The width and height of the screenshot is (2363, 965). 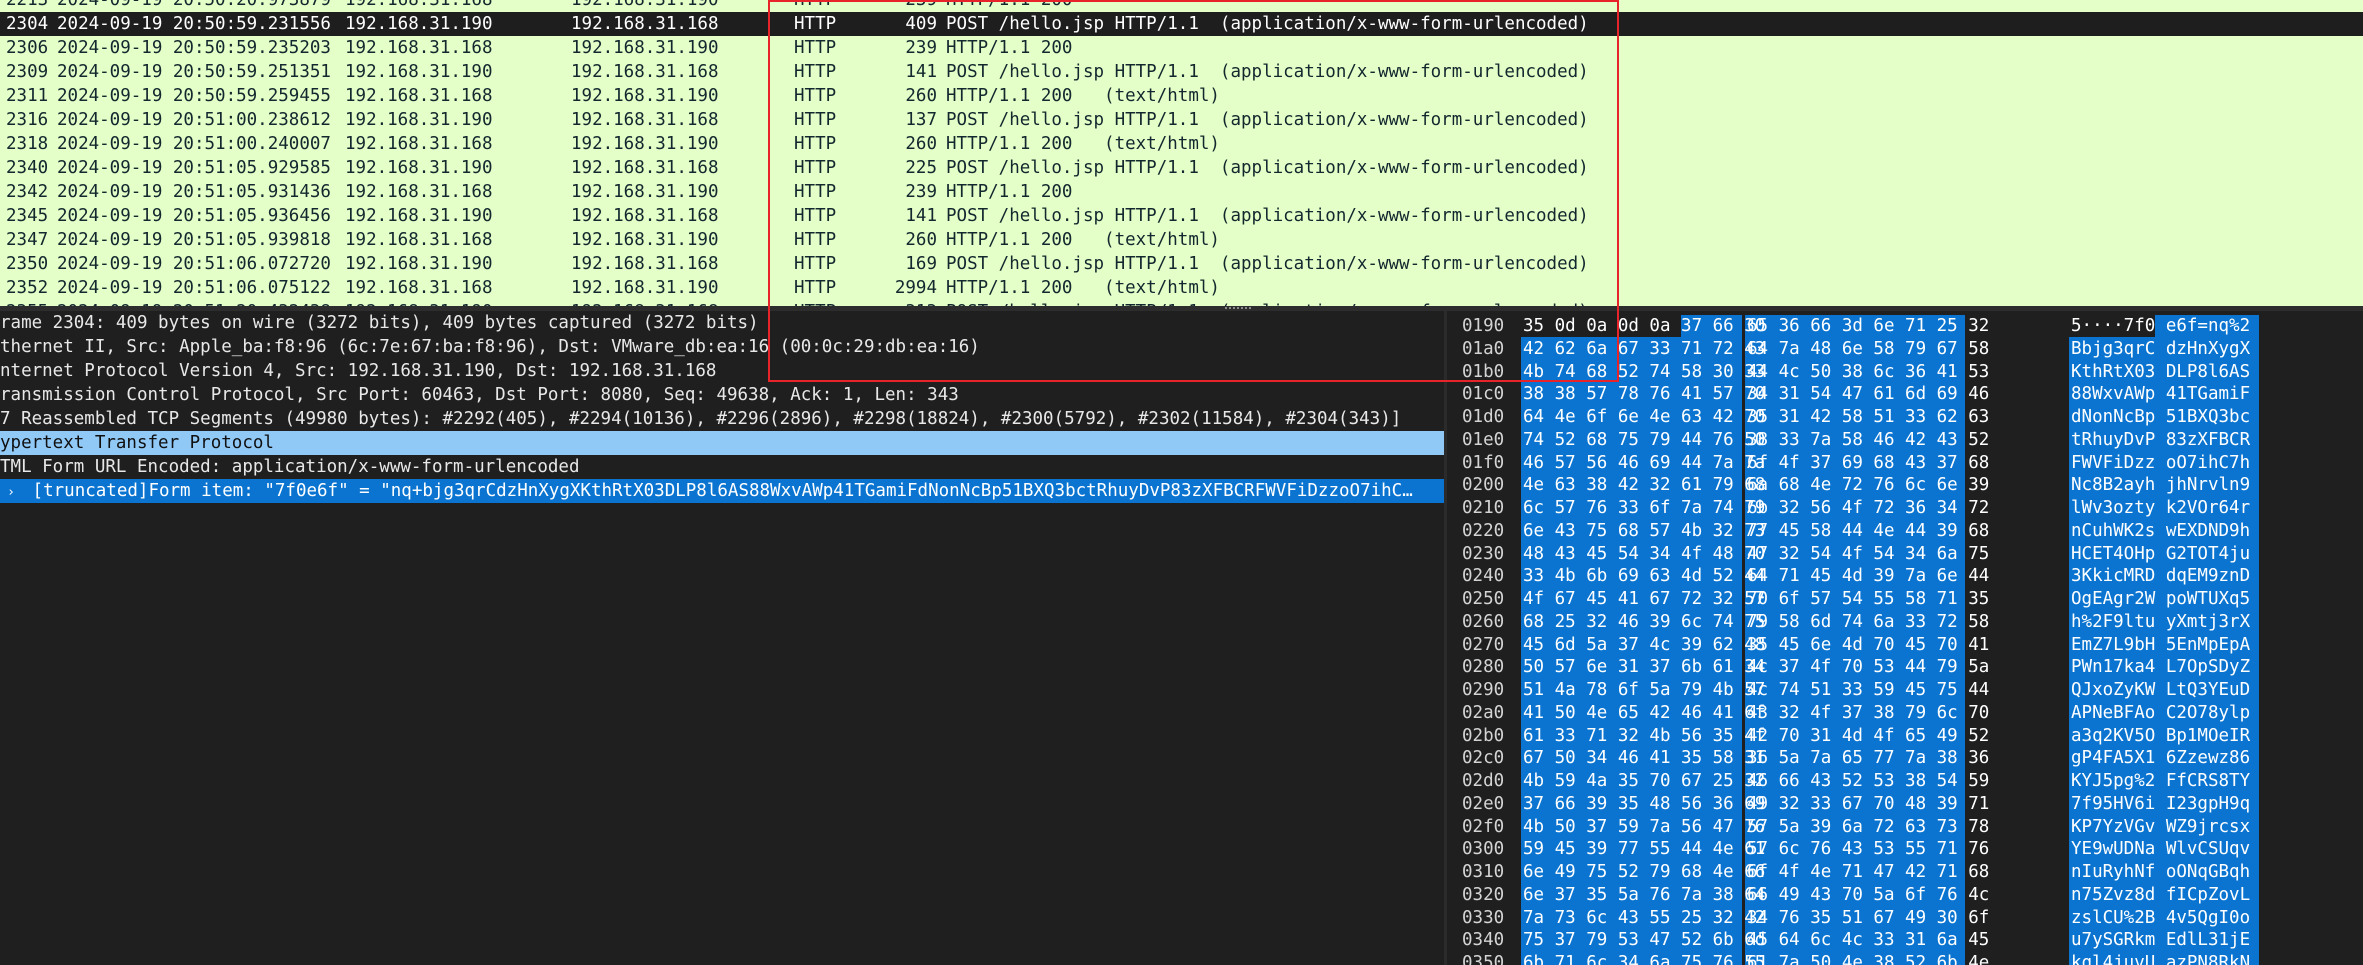 What do you see at coordinates (419, 144) in the screenshot?
I see `packet-source: 192.168.31.168` at bounding box center [419, 144].